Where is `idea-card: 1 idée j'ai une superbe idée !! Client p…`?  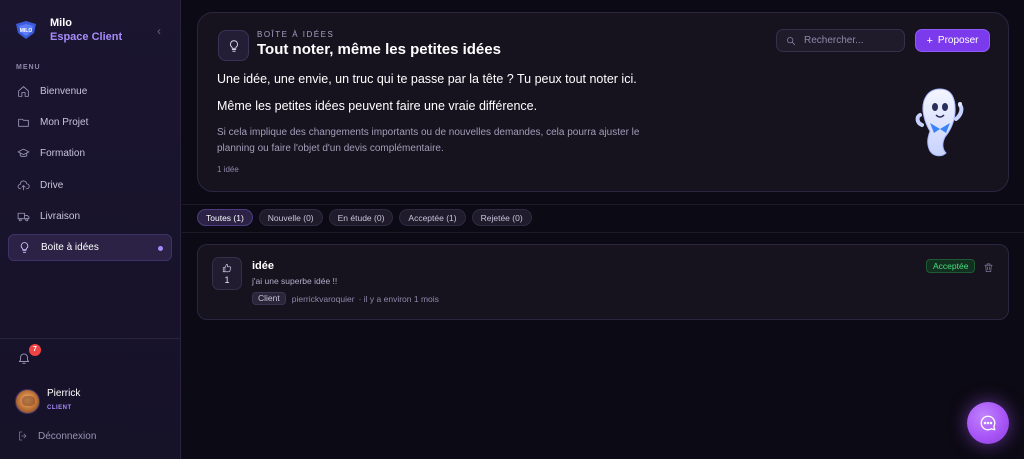 idea-card: 1 idée j'ai une superbe idée !! Client p… is located at coordinates (603, 282).